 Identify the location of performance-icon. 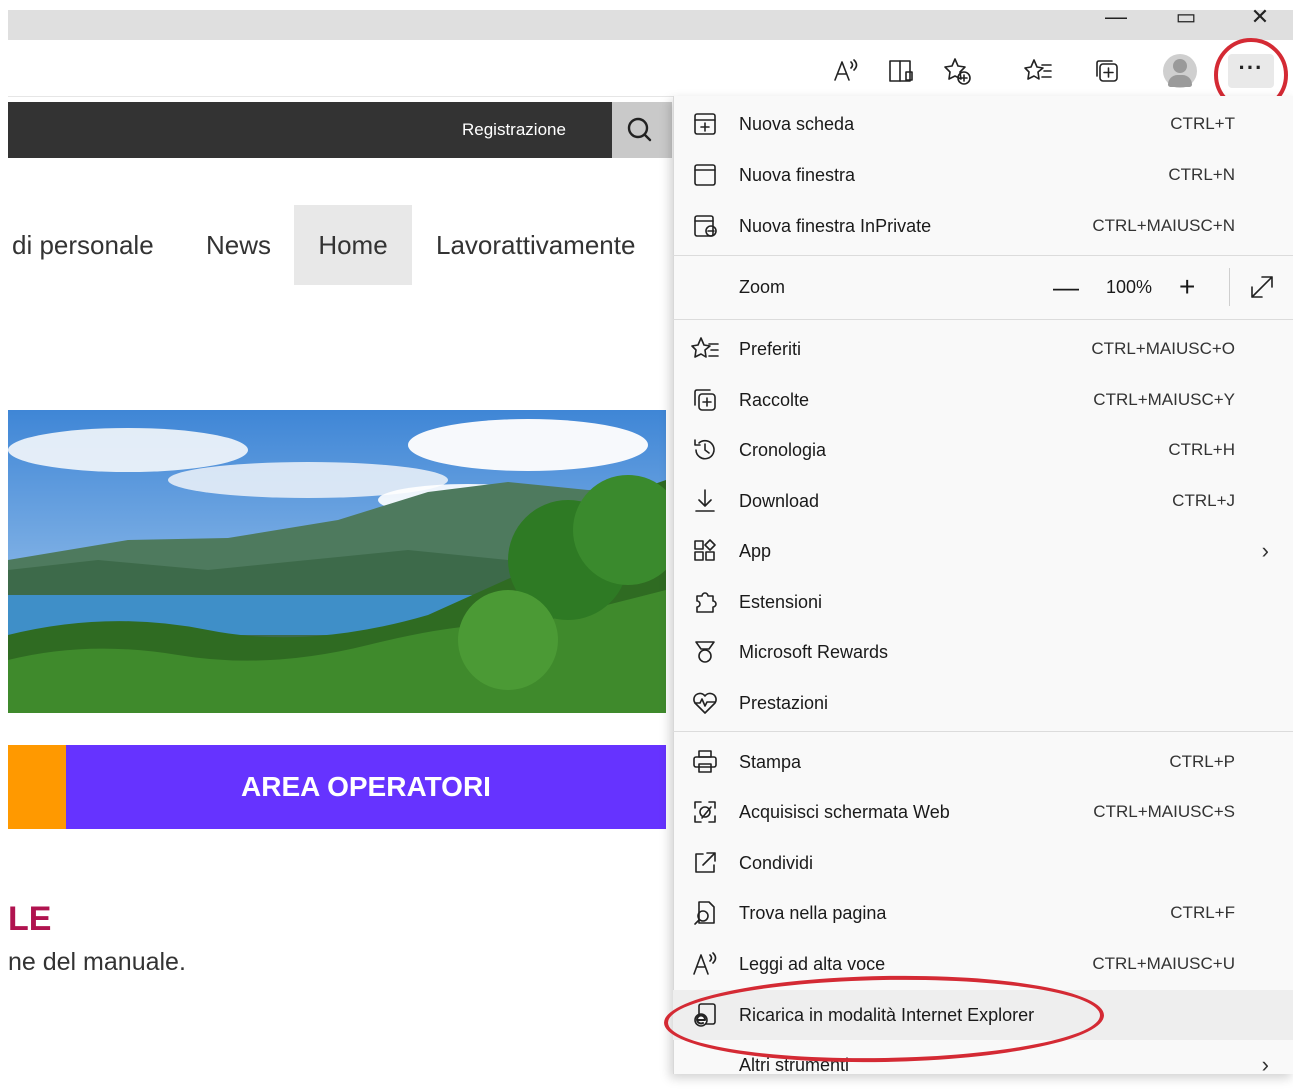
(705, 703).